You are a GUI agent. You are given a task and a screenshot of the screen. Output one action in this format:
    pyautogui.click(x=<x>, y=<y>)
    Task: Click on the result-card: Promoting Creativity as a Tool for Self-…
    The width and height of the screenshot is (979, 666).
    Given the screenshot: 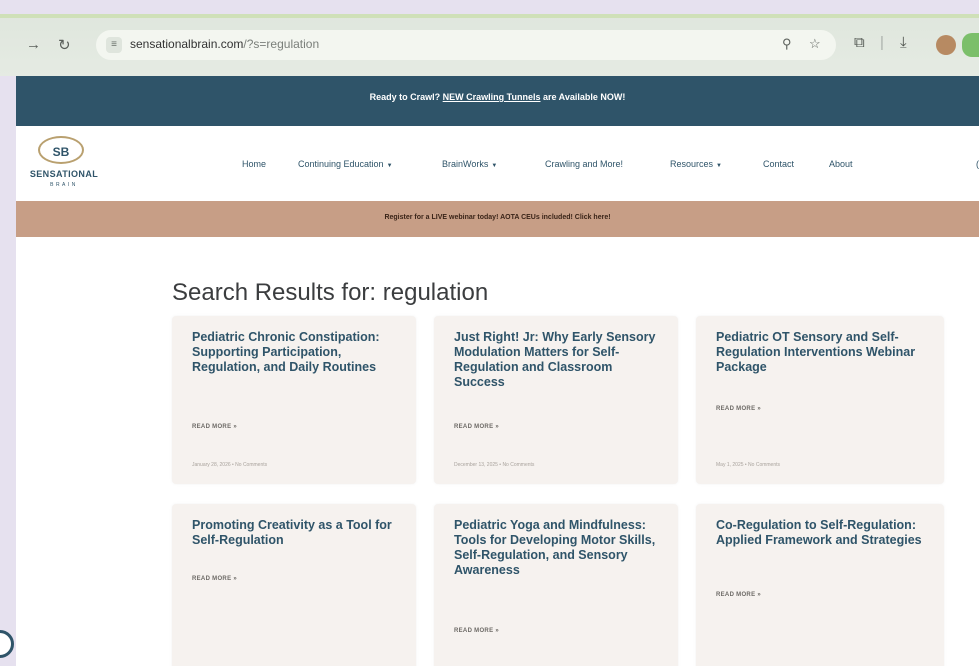 What is the action you would take?
    pyautogui.click(x=294, y=585)
    